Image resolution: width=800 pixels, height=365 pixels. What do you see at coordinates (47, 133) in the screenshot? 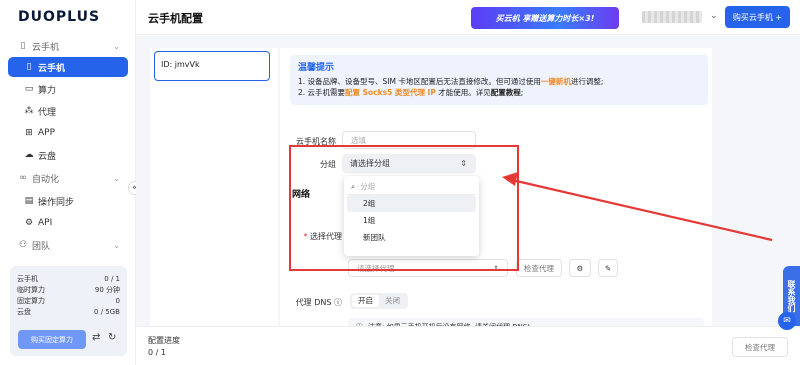
I see `sidebar-item-label: APP` at bounding box center [47, 133].